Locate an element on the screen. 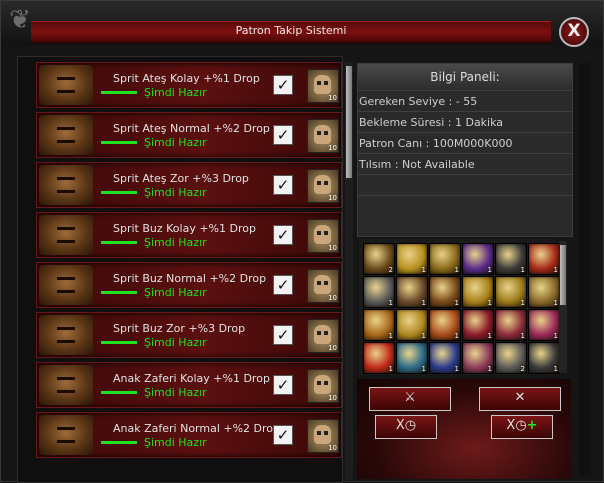  cancel-icon: ✕ is located at coordinates (520, 397).